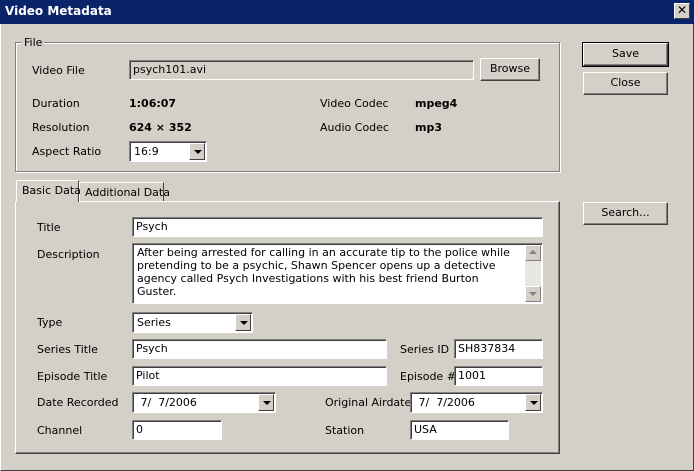  What do you see at coordinates (428, 127) in the screenshot?
I see `audio-codec-value: mp3` at bounding box center [428, 127].